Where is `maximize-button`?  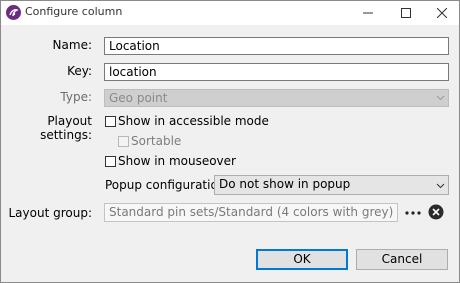 maximize-button is located at coordinates (406, 13).